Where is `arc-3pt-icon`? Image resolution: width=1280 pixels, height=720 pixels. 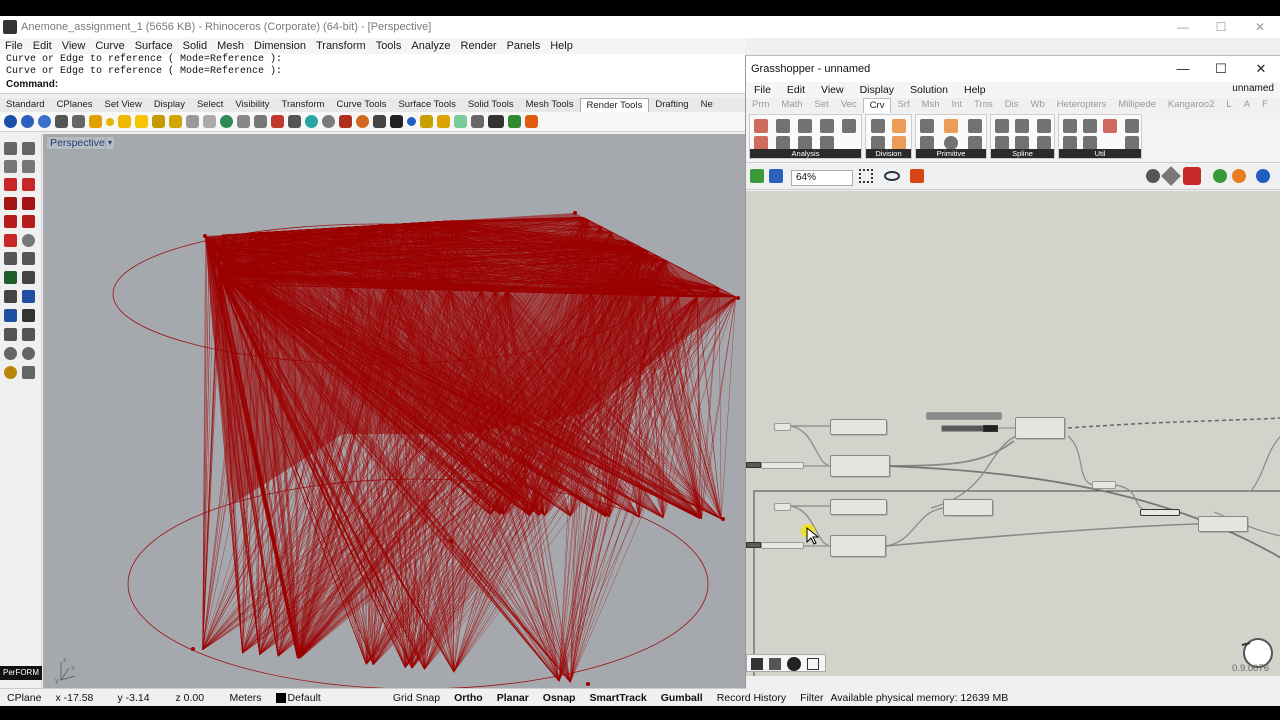
arc-3pt-icon is located at coordinates (975, 143).